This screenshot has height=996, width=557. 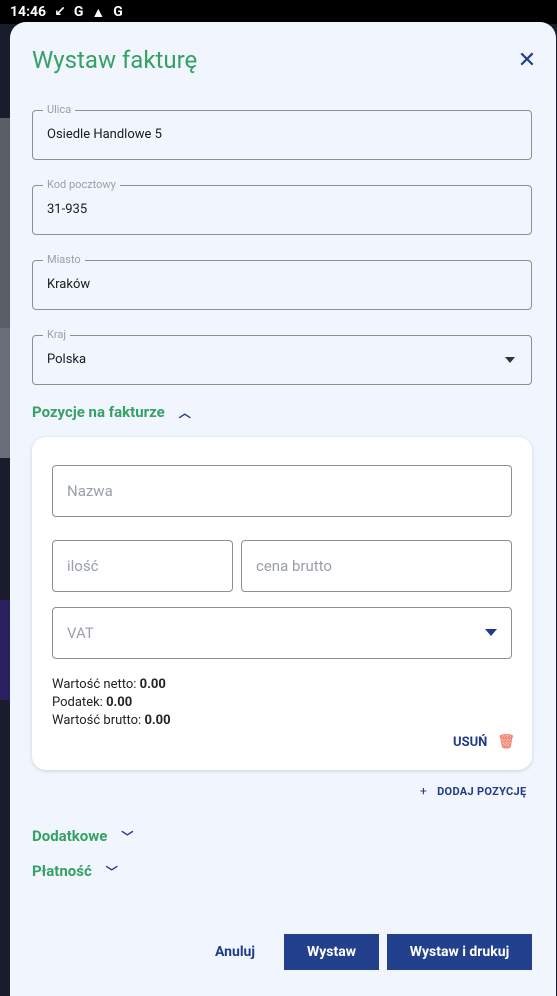 I want to click on add-item-label: DODAJ POZYCJĘ, so click(x=482, y=791).